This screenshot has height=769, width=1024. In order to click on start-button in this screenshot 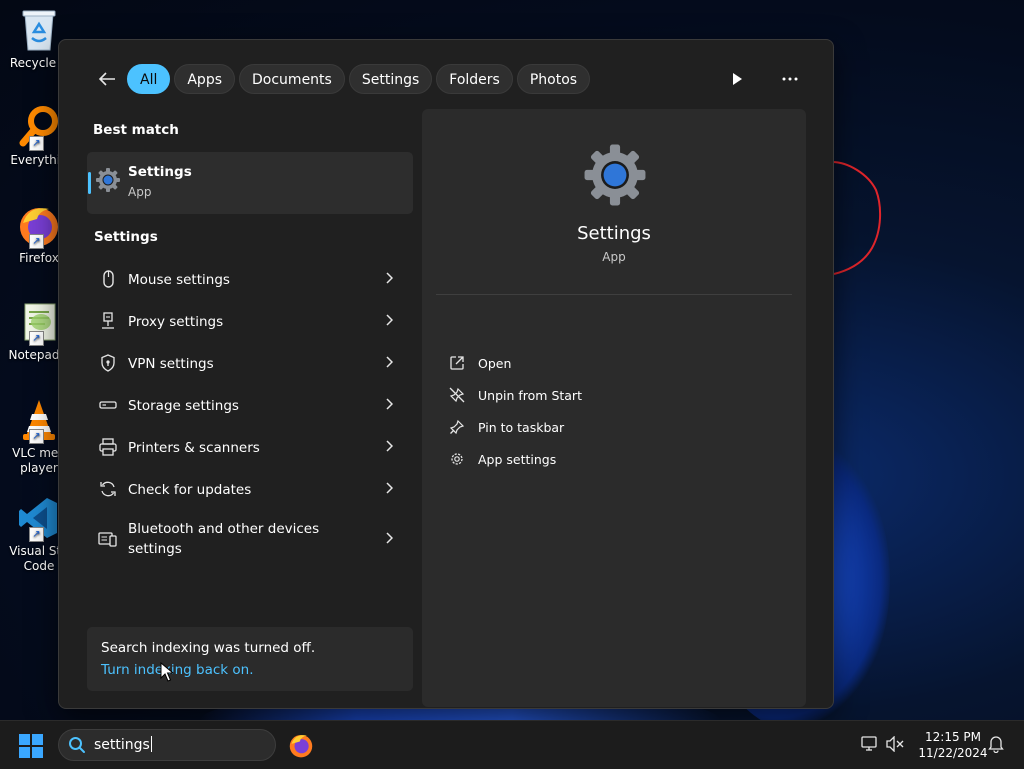, I will do `click(31, 746)`.